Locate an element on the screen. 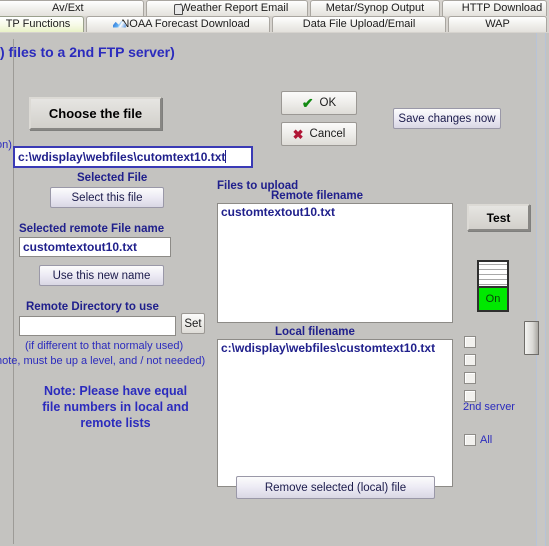  noaa-icon is located at coordinates (112, 25).